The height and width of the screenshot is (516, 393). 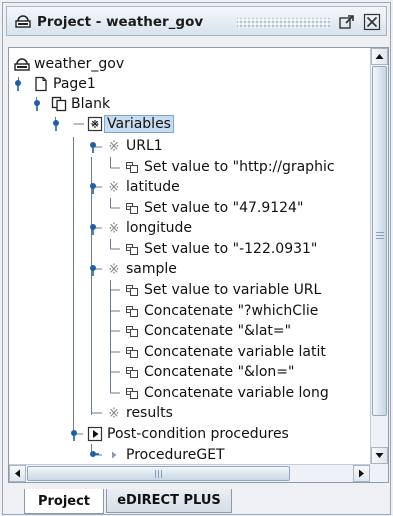 I want to click on scroll-left-button, so click(x=17, y=473).